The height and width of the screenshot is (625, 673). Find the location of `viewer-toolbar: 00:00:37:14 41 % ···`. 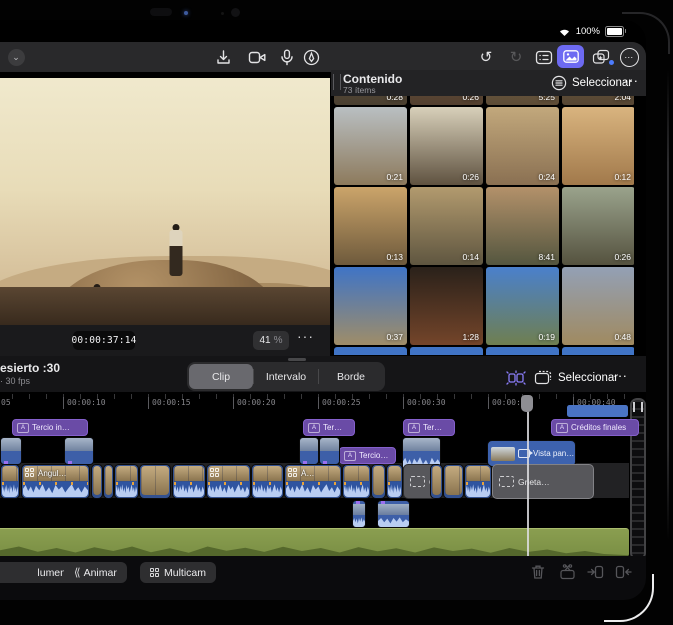

viewer-toolbar: 00:00:37:14 41 % ··· is located at coordinates (165, 340).